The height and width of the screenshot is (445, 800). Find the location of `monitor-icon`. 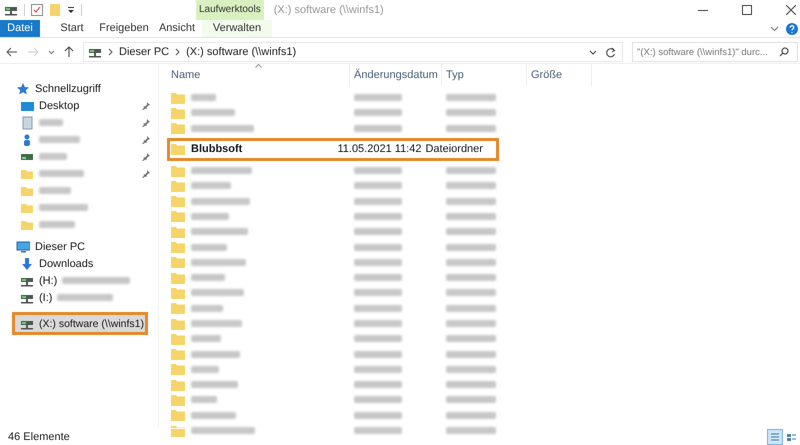

monitor-icon is located at coordinates (23, 247).